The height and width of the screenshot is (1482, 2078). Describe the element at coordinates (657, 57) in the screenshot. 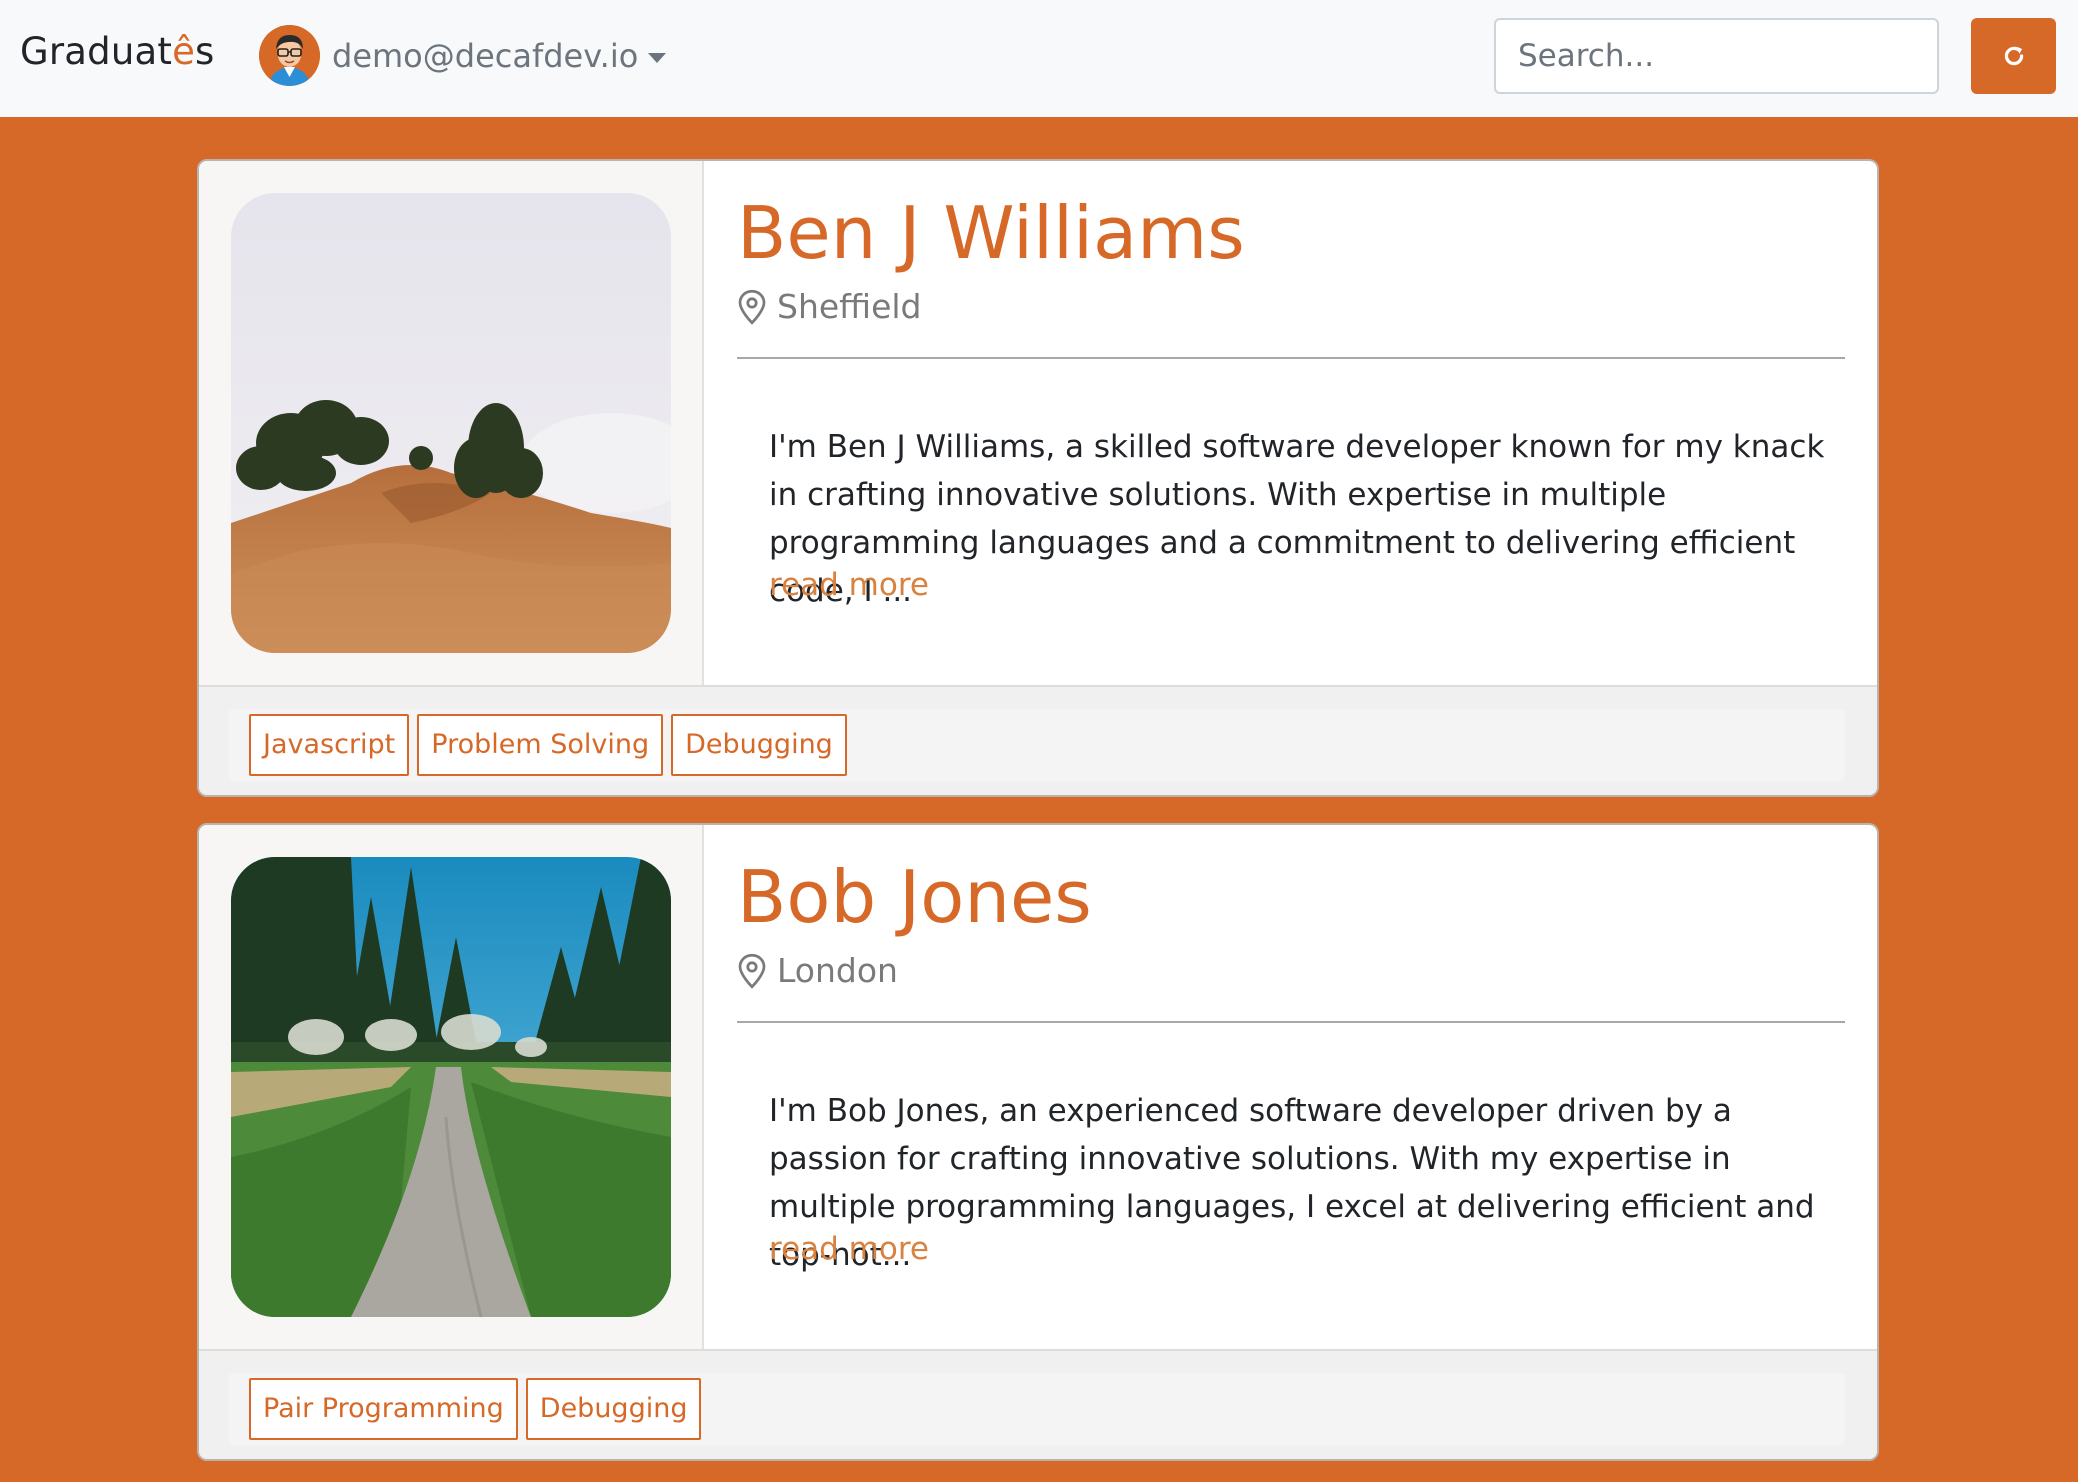

I see `chevron-down-icon` at that location.